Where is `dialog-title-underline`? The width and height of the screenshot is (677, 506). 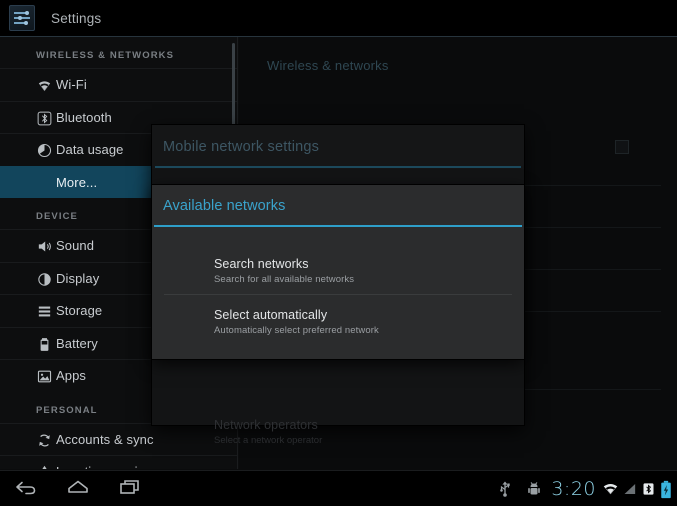 dialog-title-underline is located at coordinates (338, 167).